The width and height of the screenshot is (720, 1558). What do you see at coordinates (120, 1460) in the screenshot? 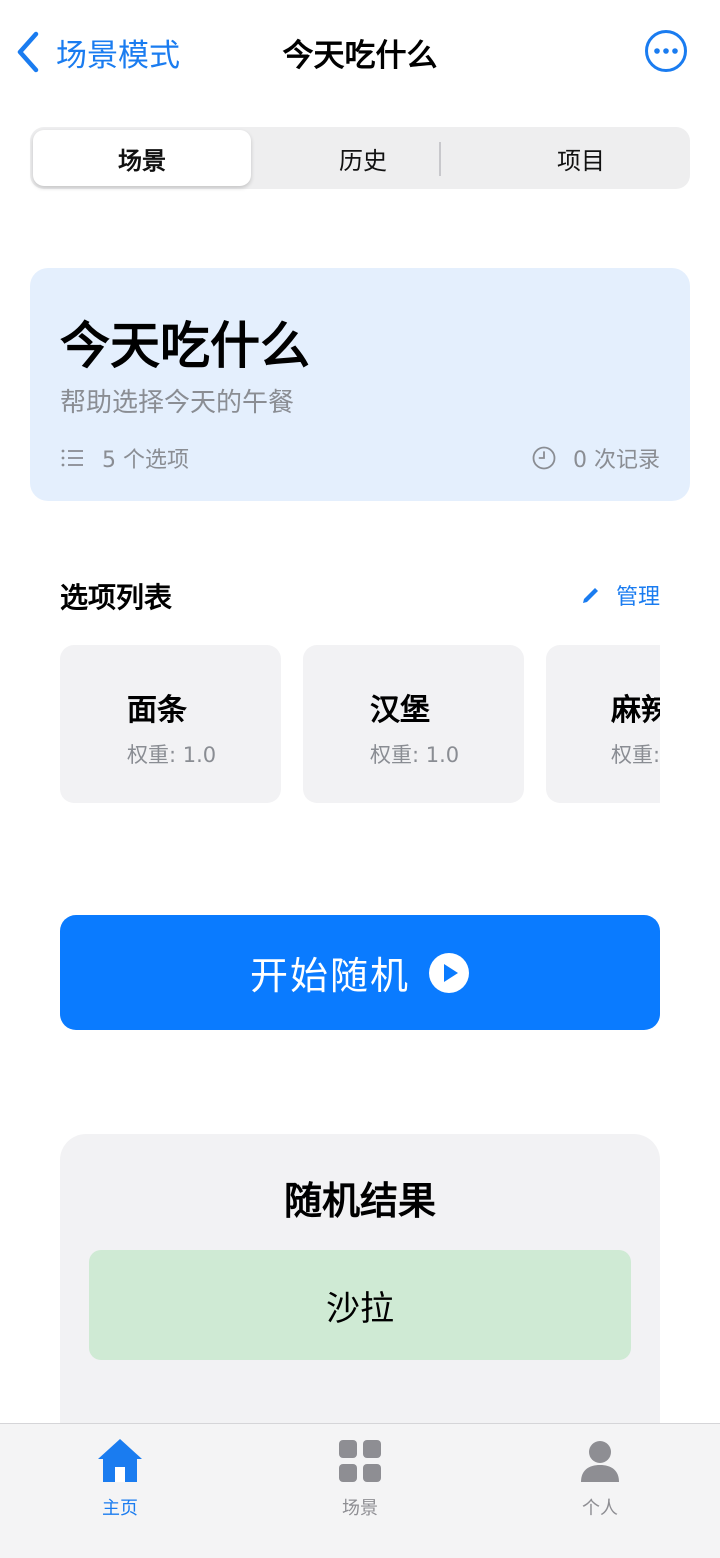
I see `home-icon` at bounding box center [120, 1460].